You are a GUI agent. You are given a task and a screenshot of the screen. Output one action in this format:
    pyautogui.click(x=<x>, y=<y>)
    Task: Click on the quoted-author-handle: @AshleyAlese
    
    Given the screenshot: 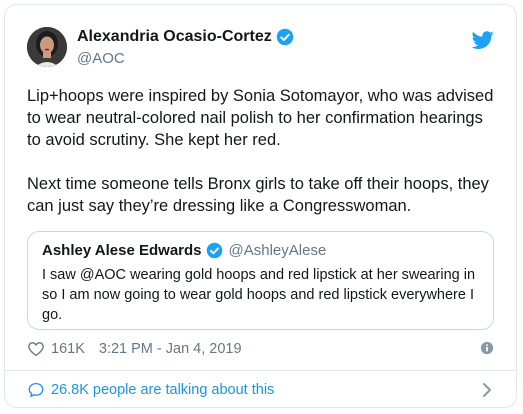 What is the action you would take?
    pyautogui.click(x=277, y=250)
    